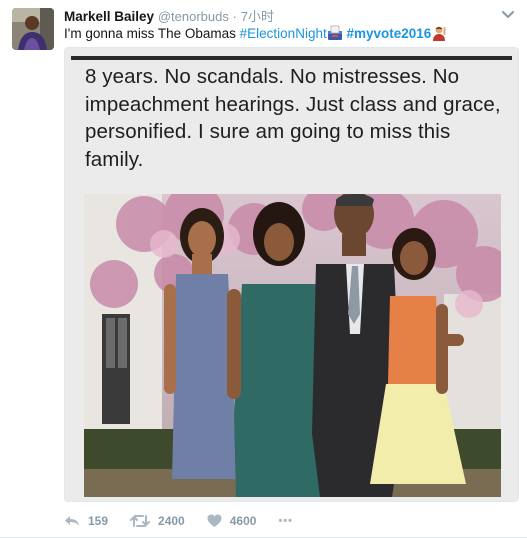  What do you see at coordinates (152, 33) in the screenshot?
I see `tweet-text-body: I'm gonna miss The Obamas` at bounding box center [152, 33].